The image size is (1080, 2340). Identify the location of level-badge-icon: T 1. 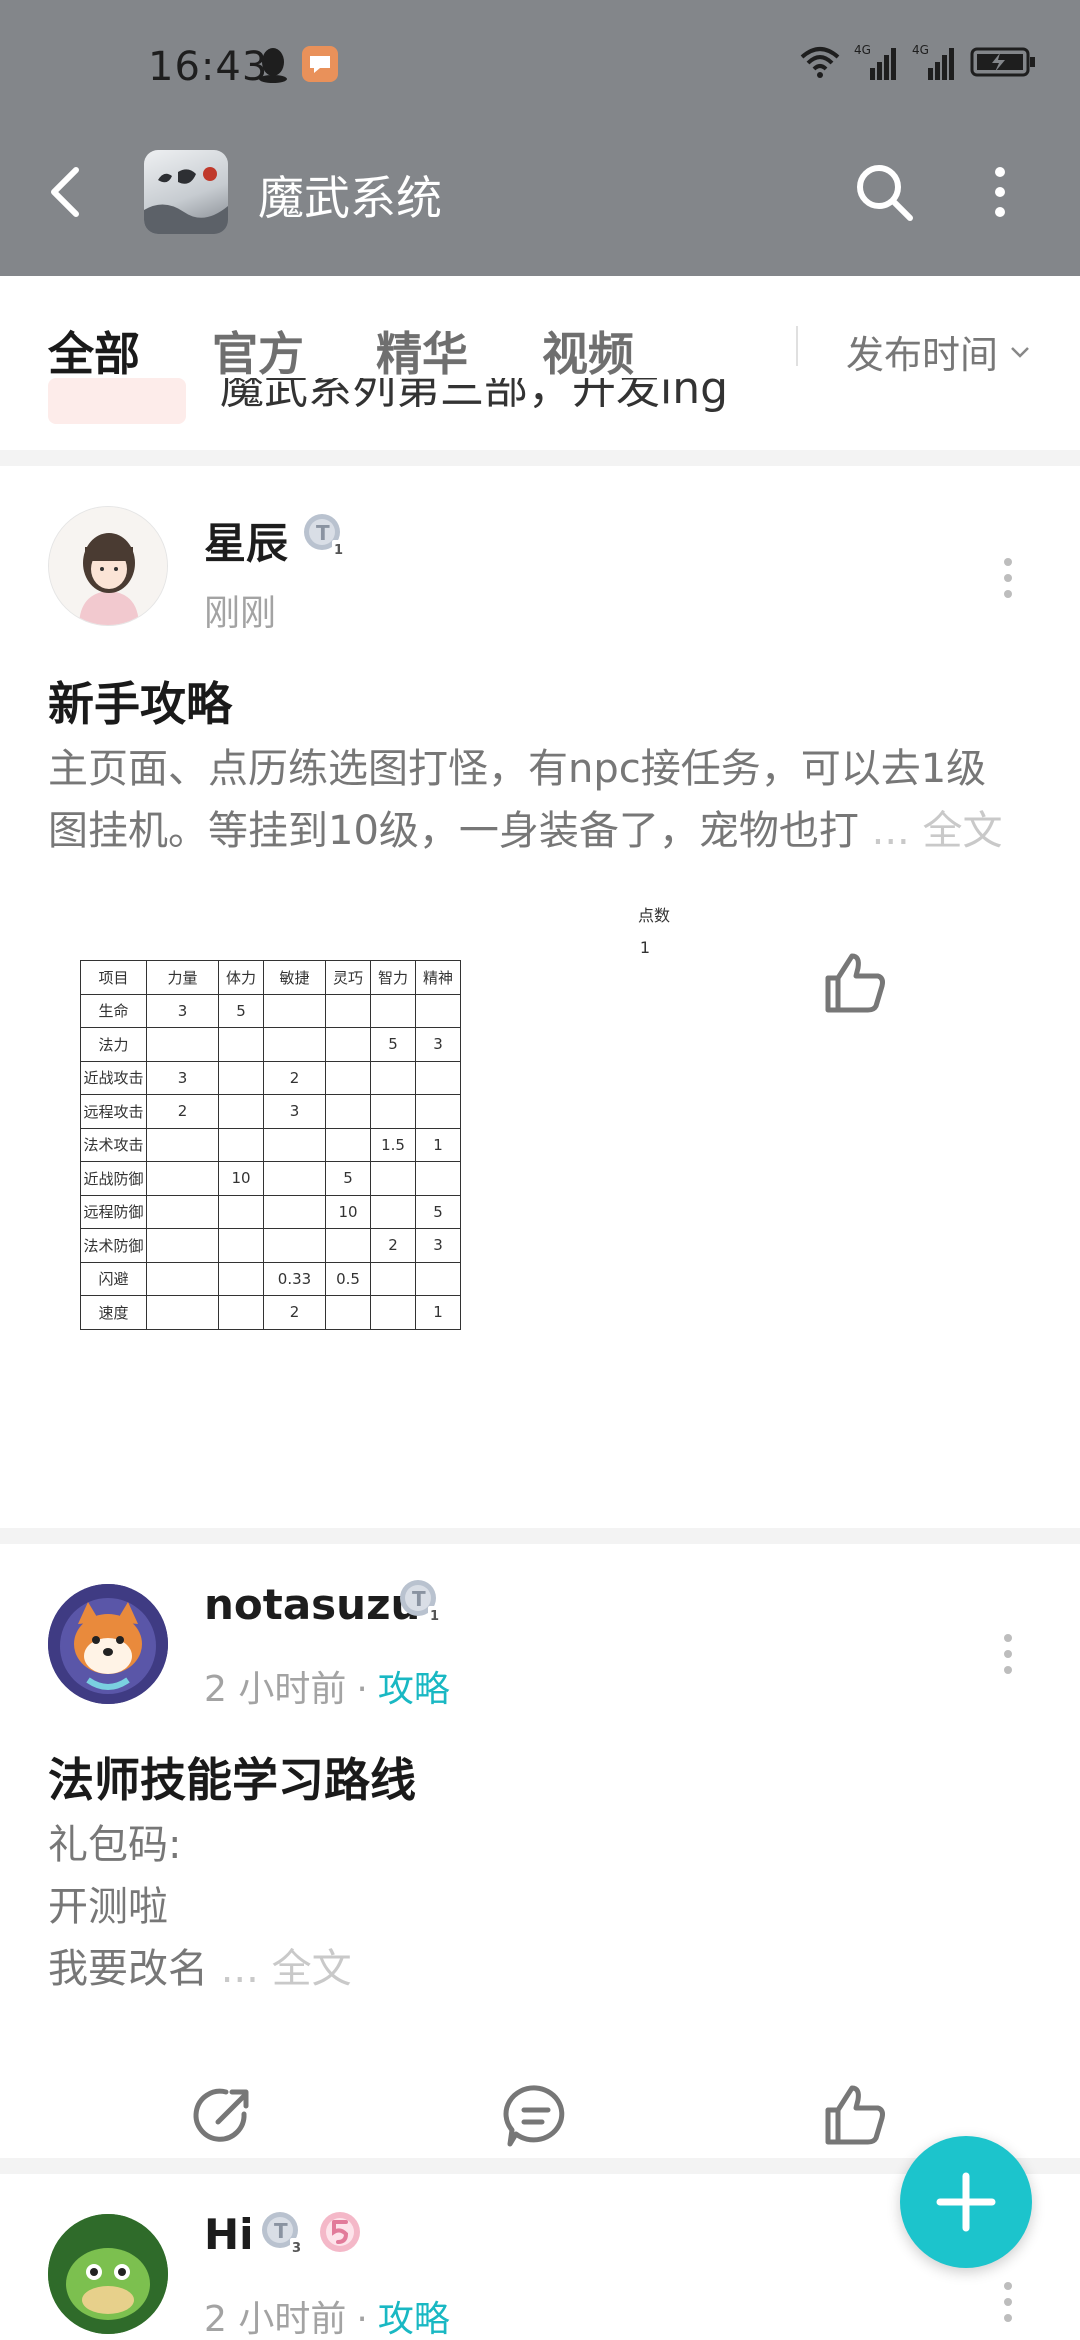
(324, 536).